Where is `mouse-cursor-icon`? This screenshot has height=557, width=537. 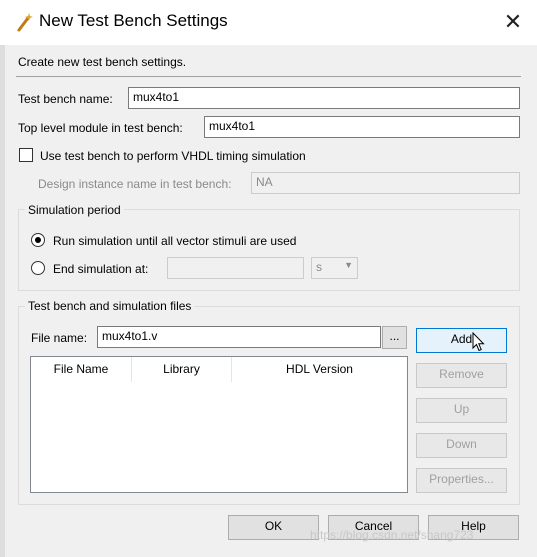
mouse-cursor-icon is located at coordinates (479, 341).